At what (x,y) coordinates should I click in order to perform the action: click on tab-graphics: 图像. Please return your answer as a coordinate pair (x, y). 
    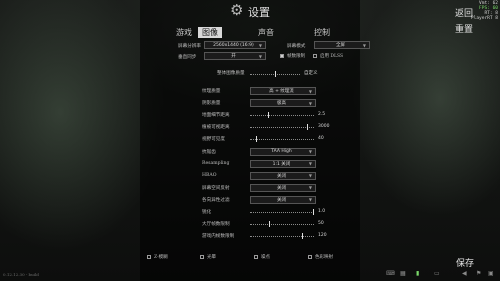
    Looking at the image, I should click on (210, 32).